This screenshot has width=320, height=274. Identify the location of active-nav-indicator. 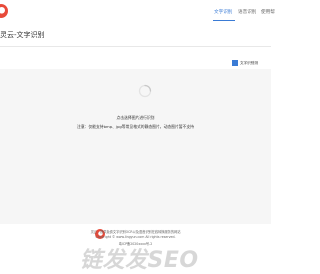
(224, 20).